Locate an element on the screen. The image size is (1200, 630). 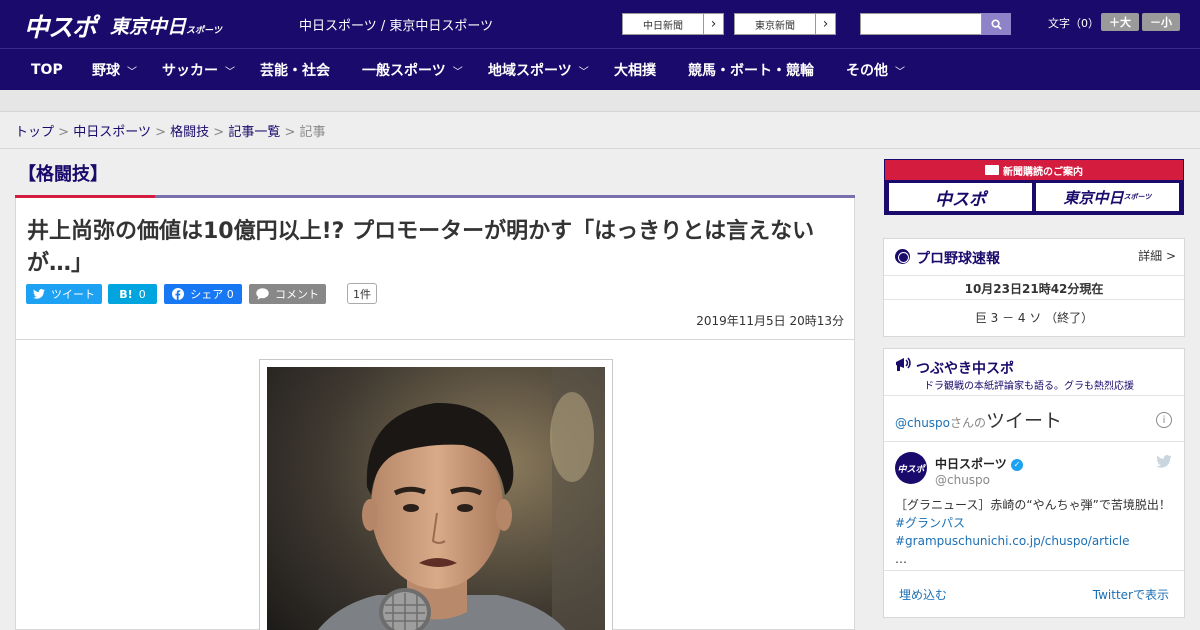
comment-button: コメント is located at coordinates (287, 294).